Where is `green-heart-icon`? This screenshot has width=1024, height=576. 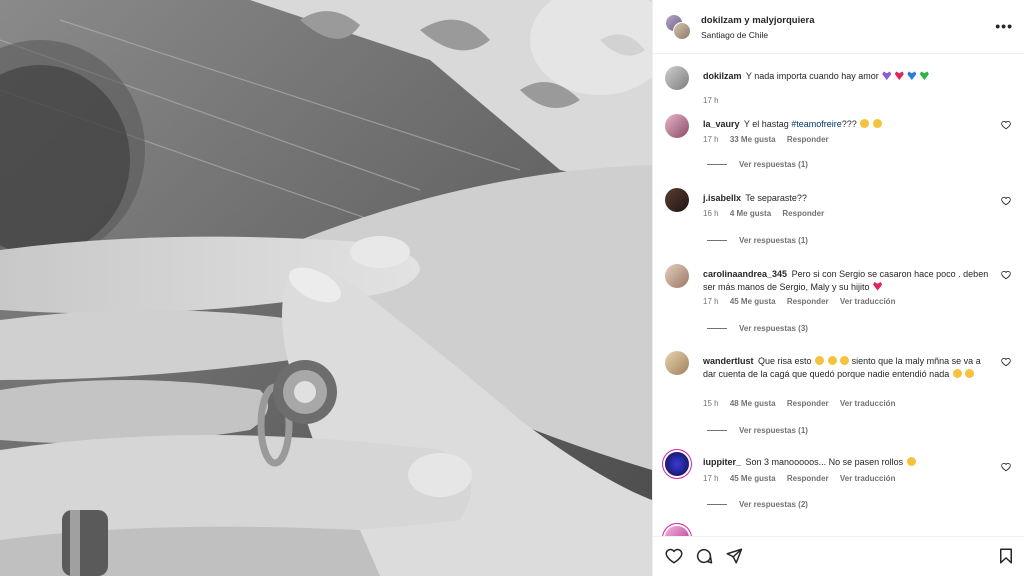
green-heart-icon is located at coordinates (924, 75).